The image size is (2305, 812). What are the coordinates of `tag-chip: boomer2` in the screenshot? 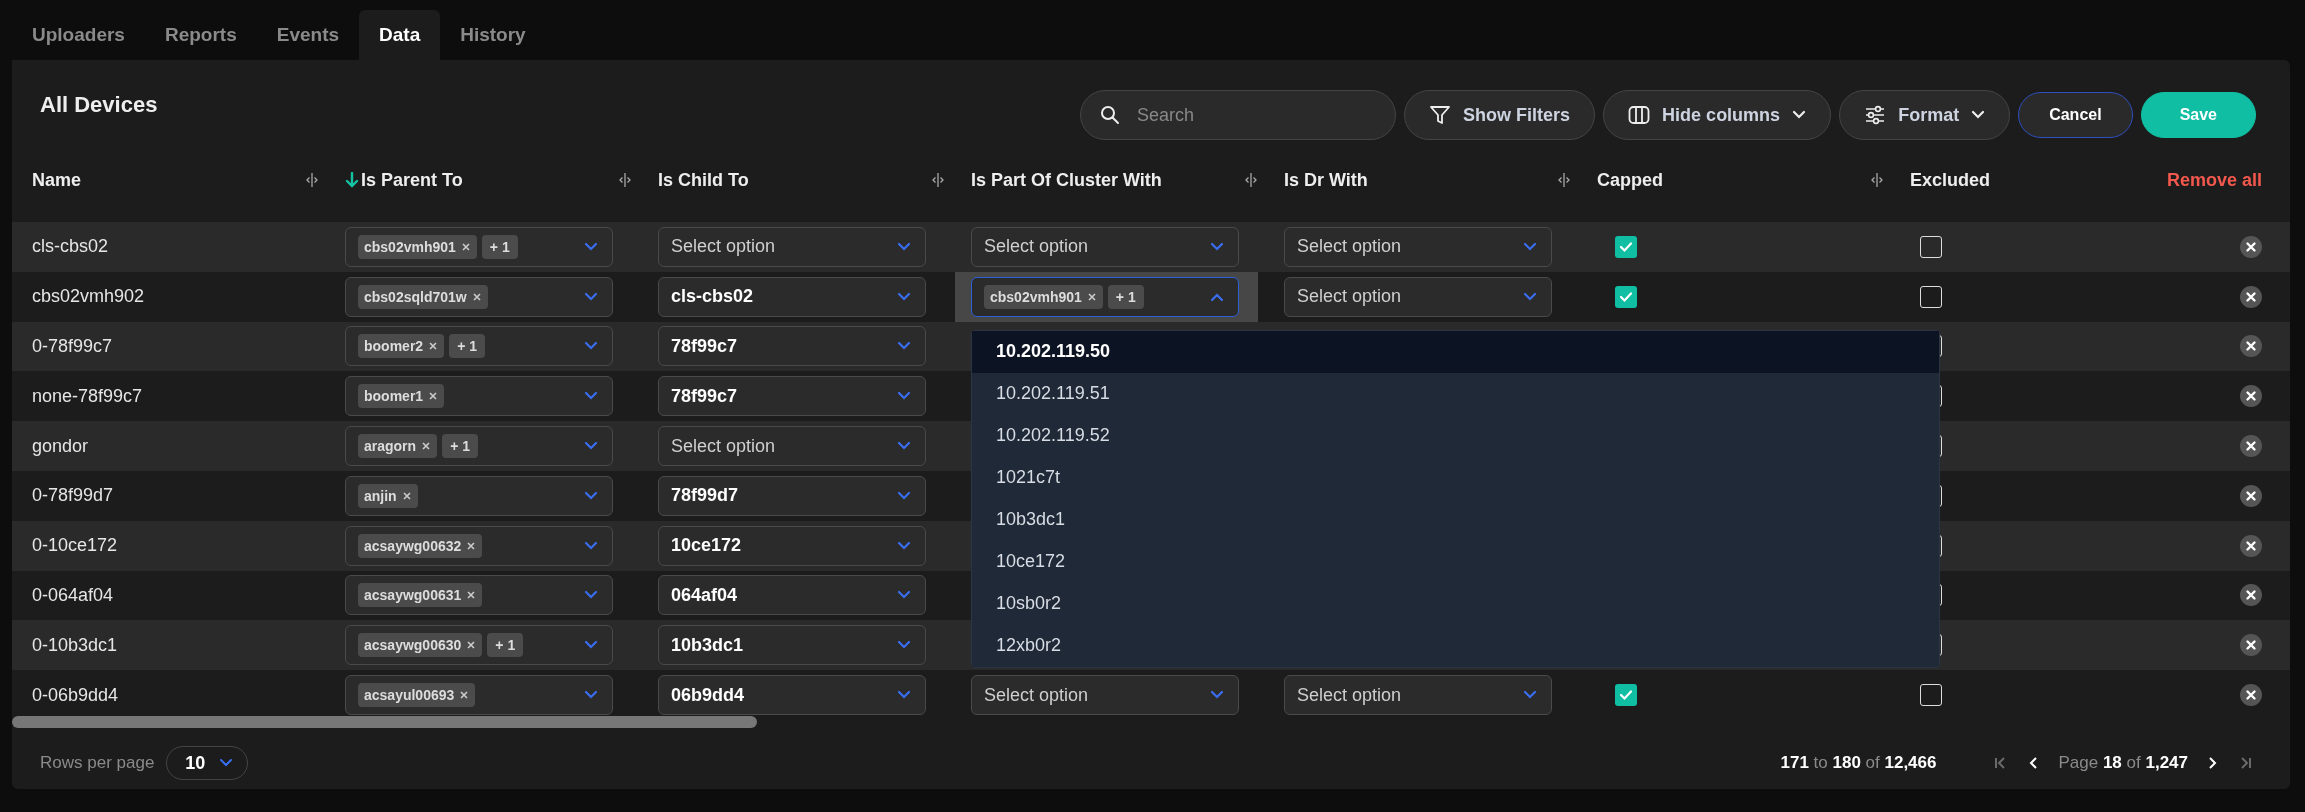 It's located at (401, 346).